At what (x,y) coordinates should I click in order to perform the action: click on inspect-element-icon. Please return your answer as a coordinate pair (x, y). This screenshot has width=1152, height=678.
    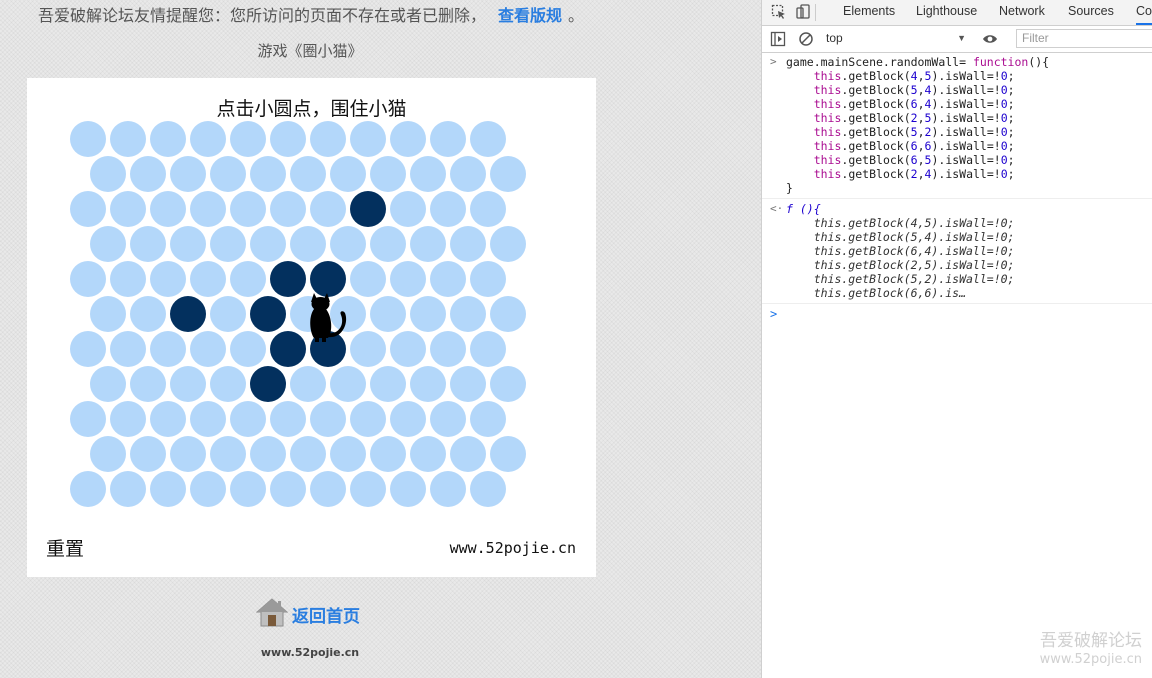
    Looking at the image, I should click on (779, 12).